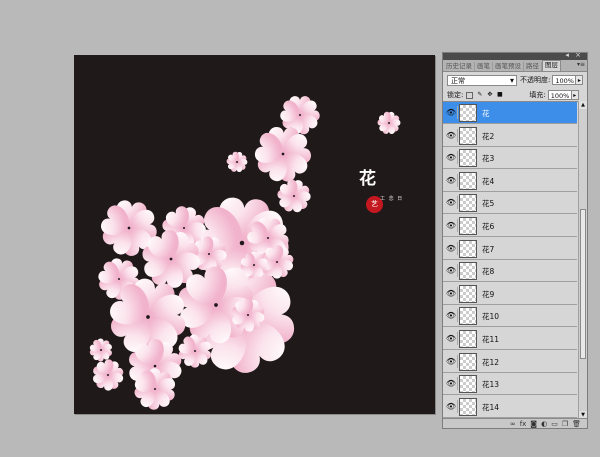 Image resolution: width=600 pixels, height=457 pixels. Describe the element at coordinates (533, 424) in the screenshot. I see `mask-icon: ◙` at that location.